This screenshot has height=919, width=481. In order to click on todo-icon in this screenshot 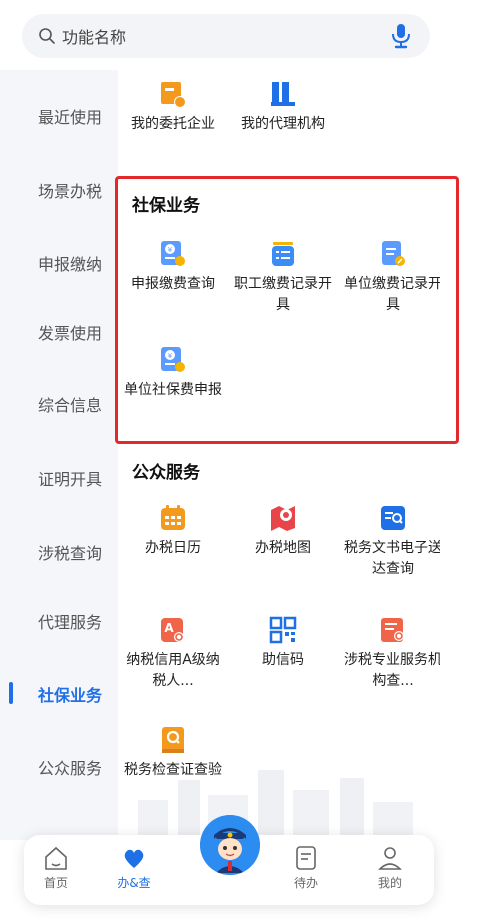, I will do `click(306, 858)`.